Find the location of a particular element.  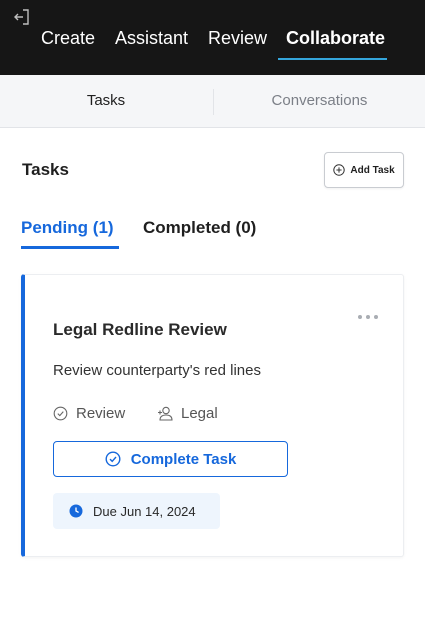

add-task-button: Add Task is located at coordinates (364, 170).